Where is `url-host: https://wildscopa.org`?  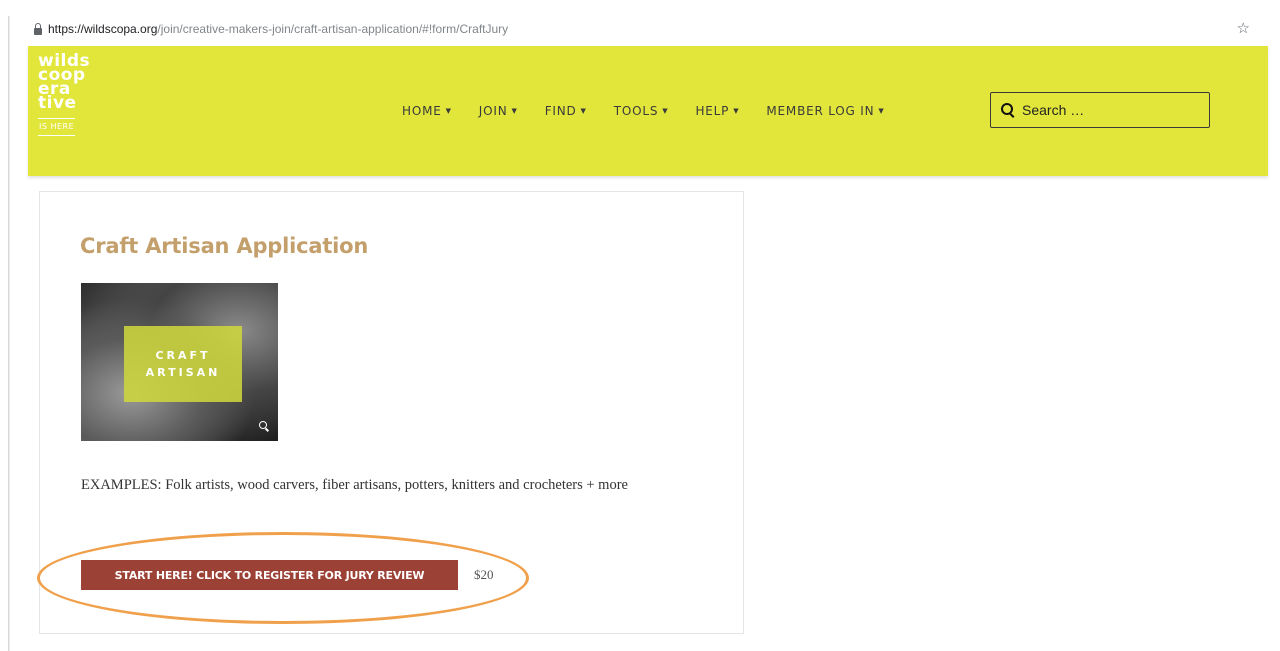
url-host: https://wildscopa.org is located at coordinates (103, 29).